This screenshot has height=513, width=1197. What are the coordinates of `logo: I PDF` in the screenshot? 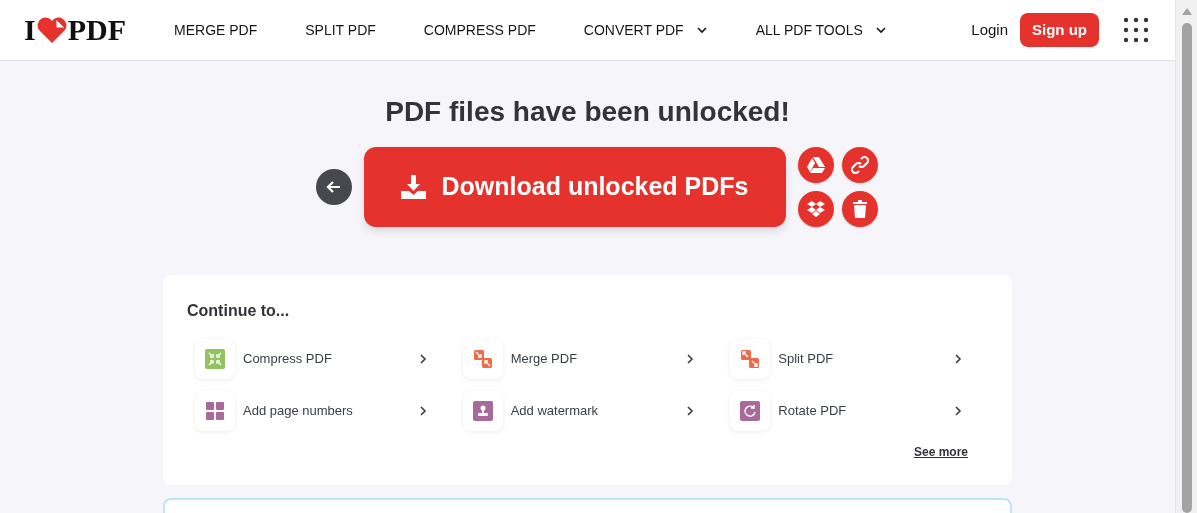 It's located at (75, 30).